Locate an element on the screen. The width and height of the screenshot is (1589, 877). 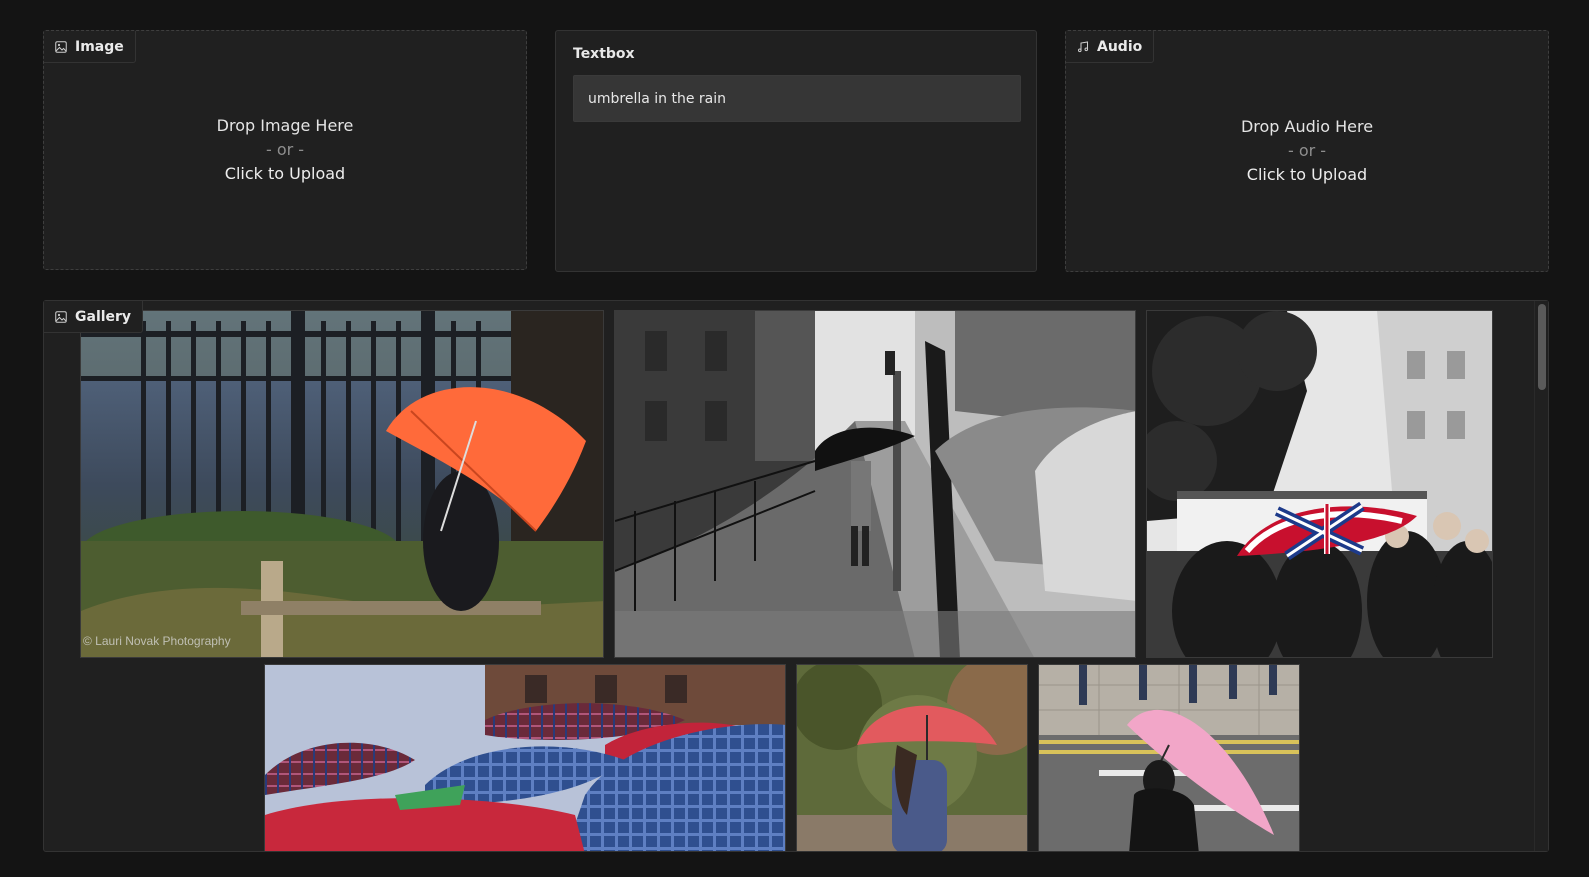
black-umbrella-photo is located at coordinates (875, 484).